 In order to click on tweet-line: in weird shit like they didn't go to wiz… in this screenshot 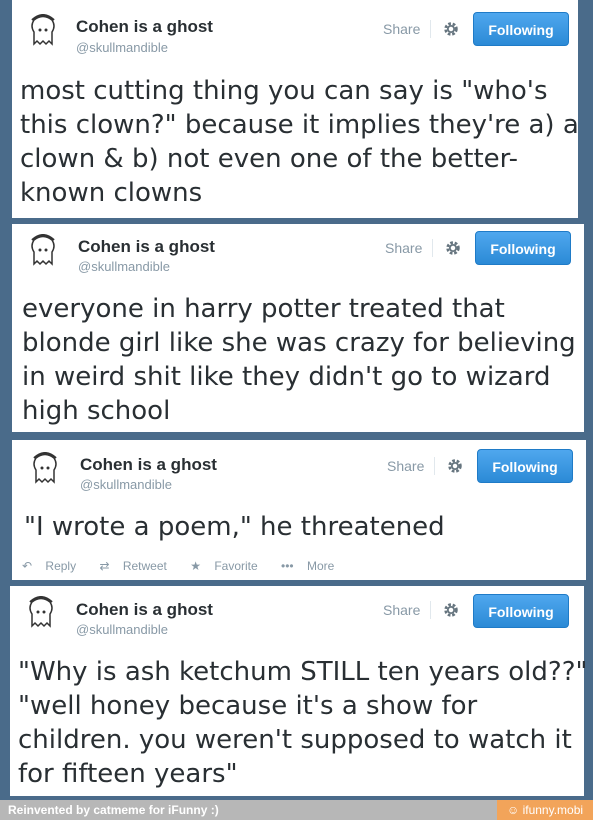, I will do `click(286, 377)`.